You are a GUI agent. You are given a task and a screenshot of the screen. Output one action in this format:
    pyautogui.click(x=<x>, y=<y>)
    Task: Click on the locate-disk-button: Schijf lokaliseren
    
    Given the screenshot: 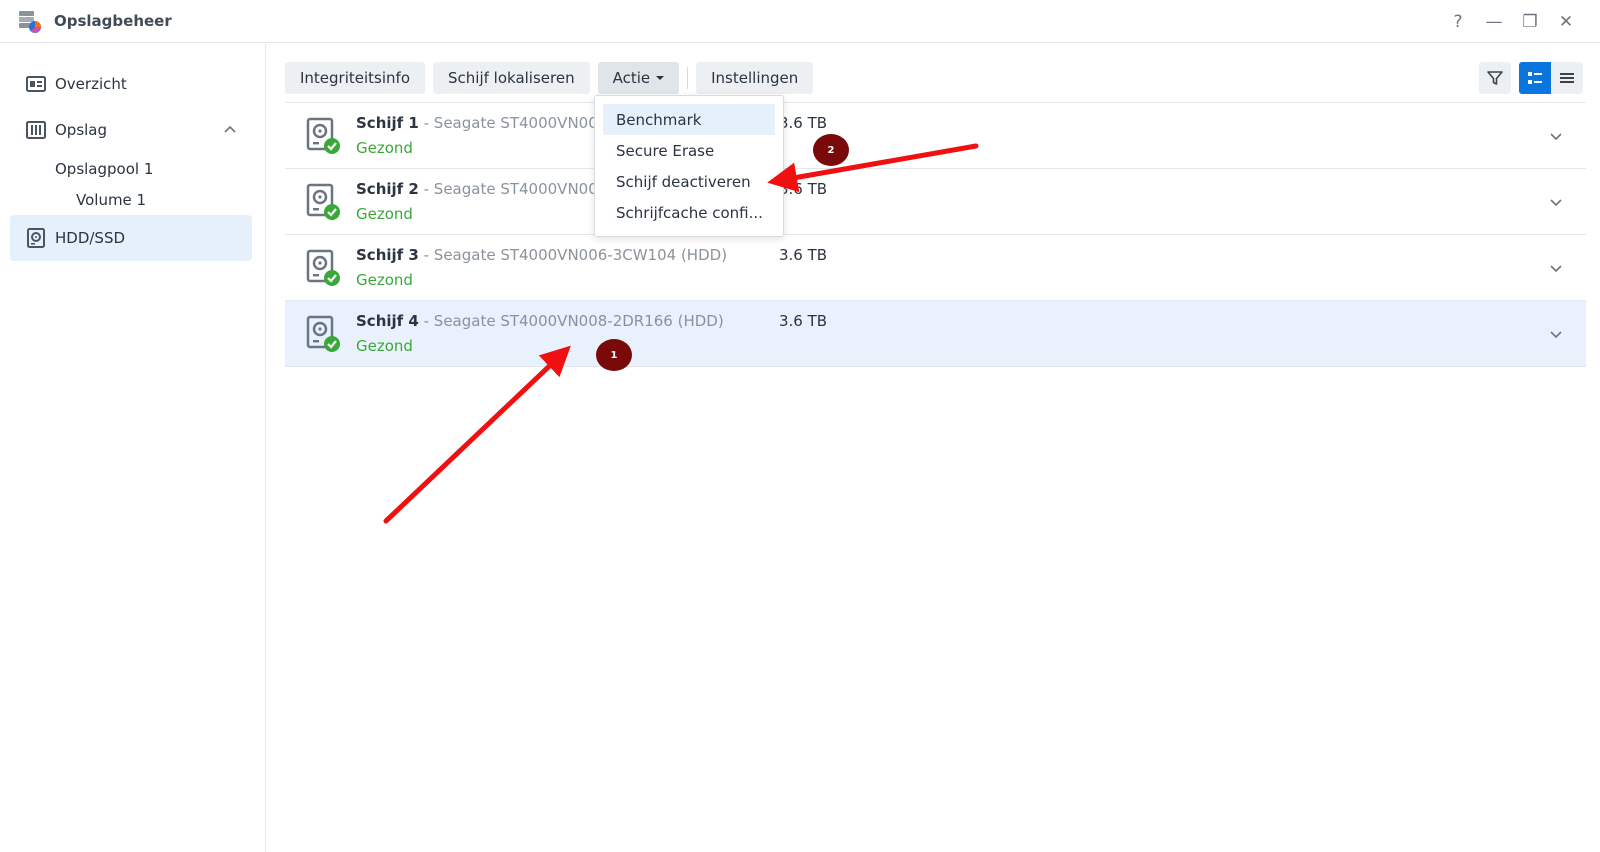 What is the action you would take?
    pyautogui.click(x=511, y=78)
    